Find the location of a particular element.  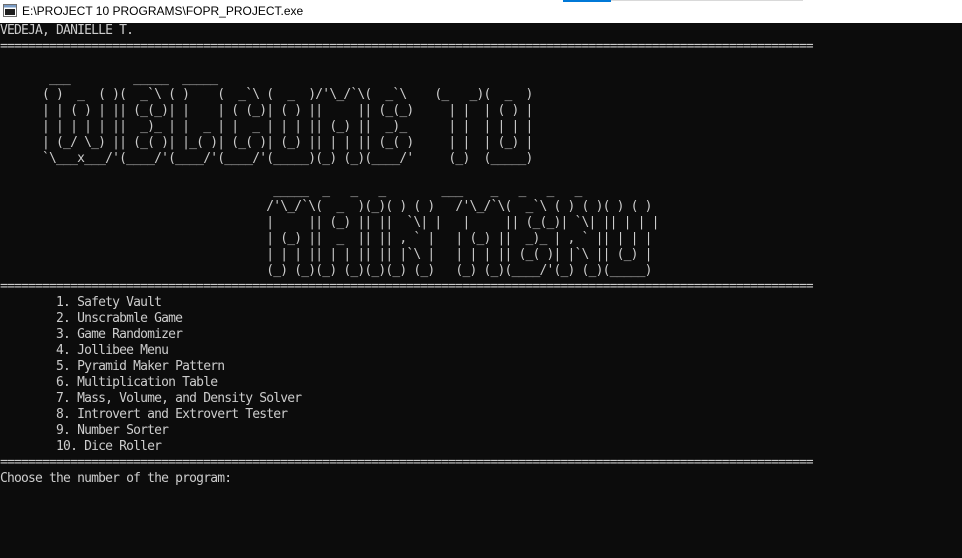

console-app-icon is located at coordinates (10, 10).